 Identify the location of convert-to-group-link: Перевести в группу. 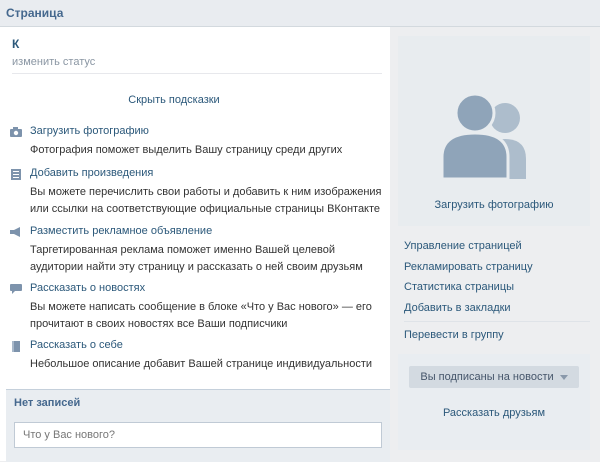
(454, 335).